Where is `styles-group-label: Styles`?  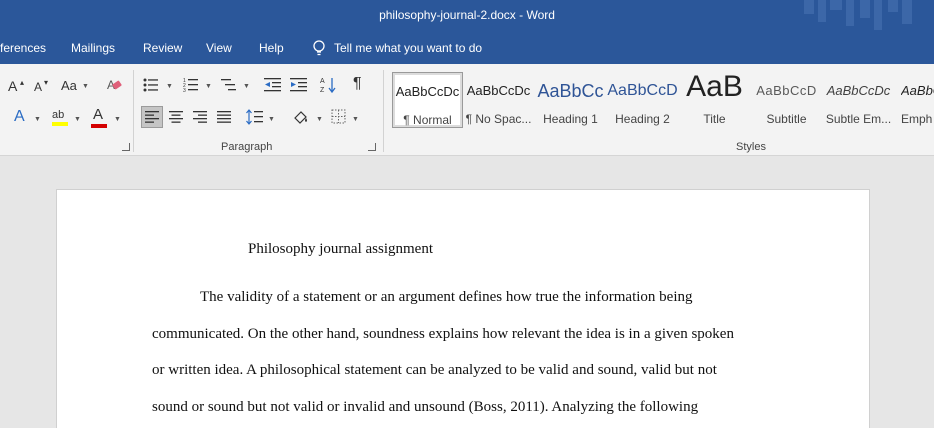
styles-group-label: Styles is located at coordinates (751, 147).